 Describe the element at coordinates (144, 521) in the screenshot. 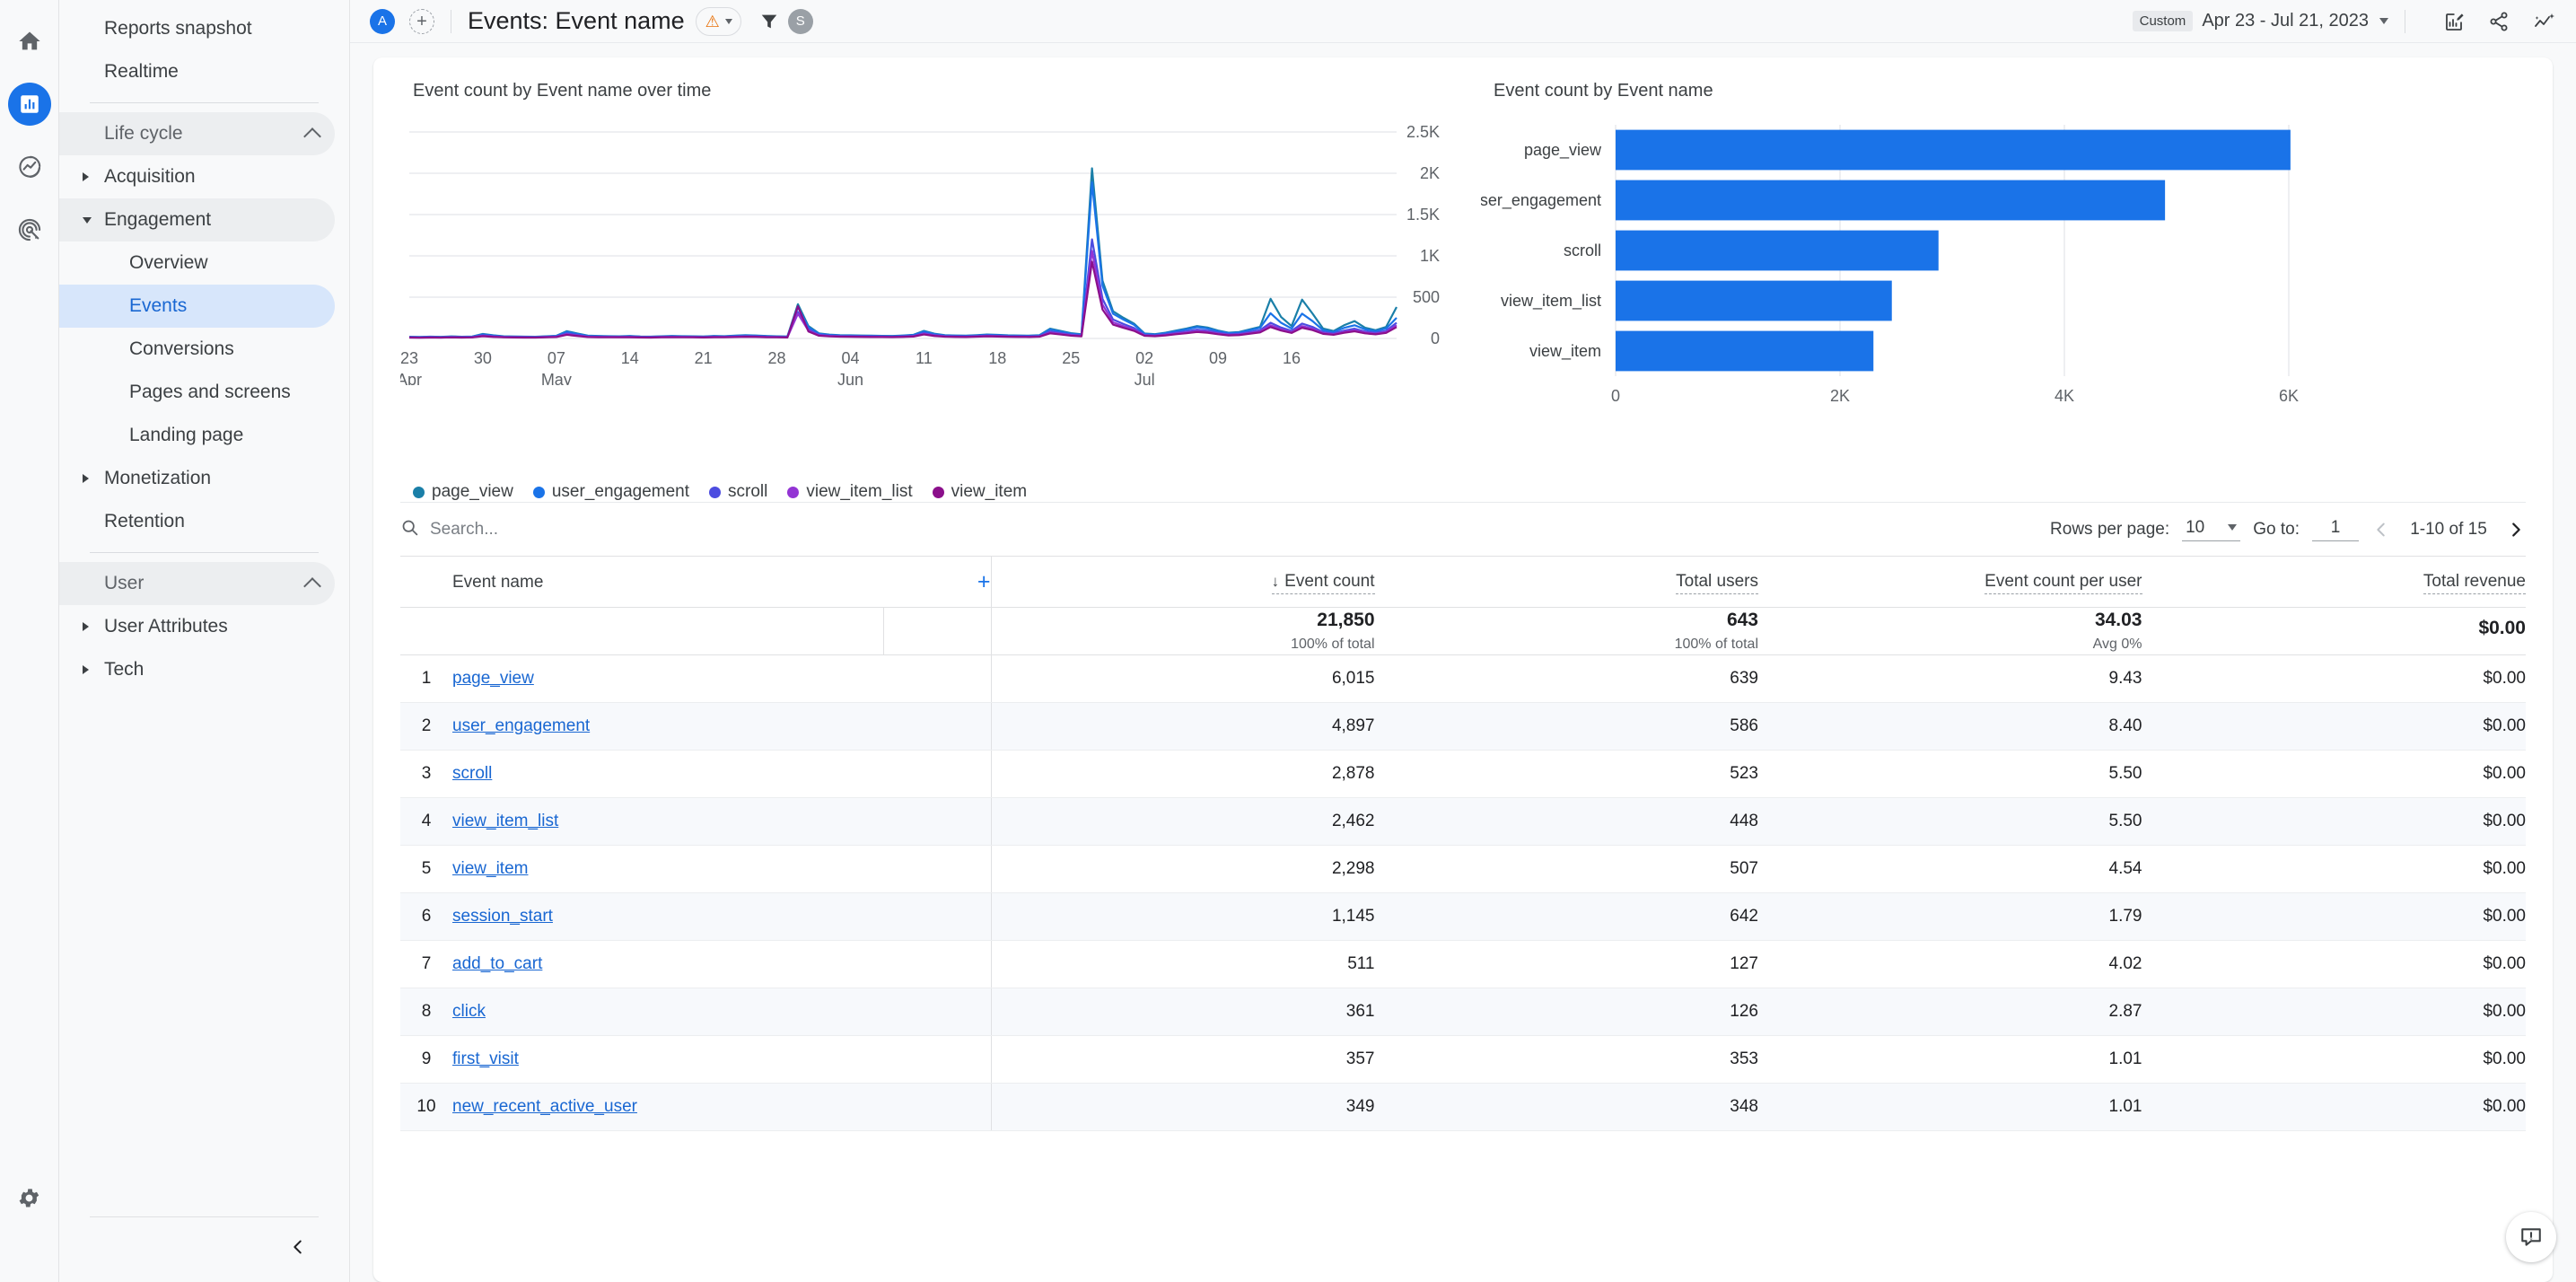

I see `nav-label: Retention` at that location.